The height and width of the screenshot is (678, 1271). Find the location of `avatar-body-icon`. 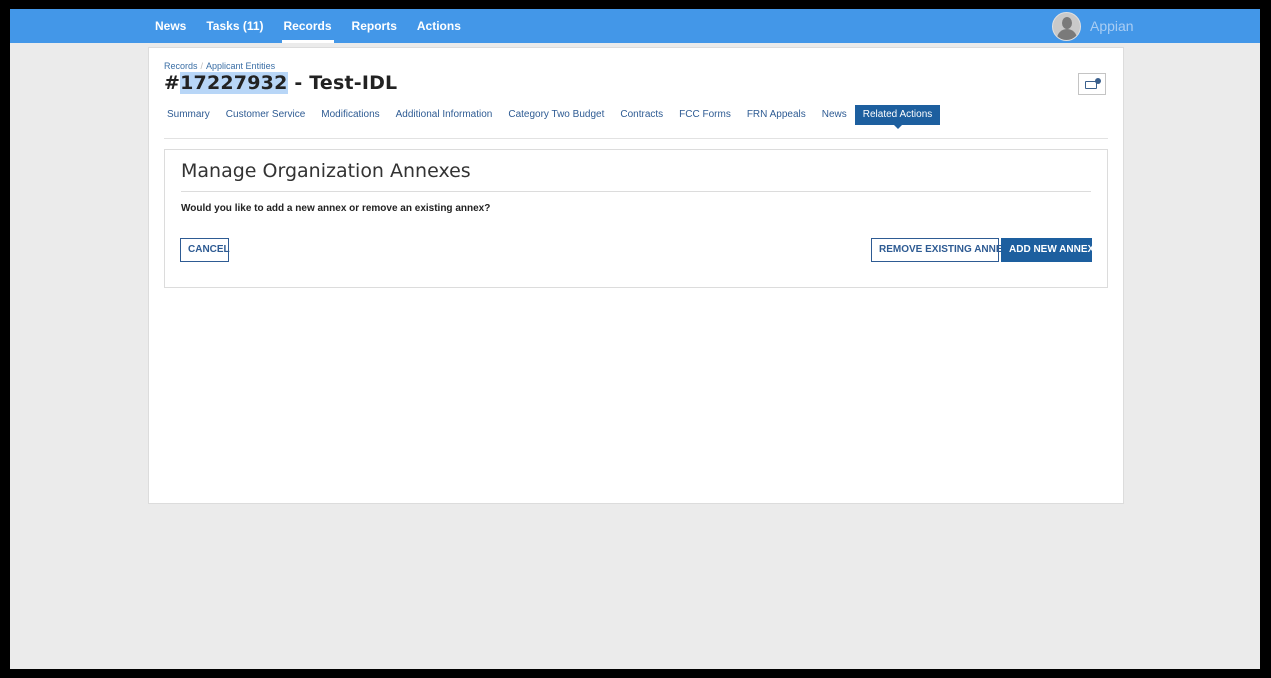

avatar-body-icon is located at coordinates (1067, 34).